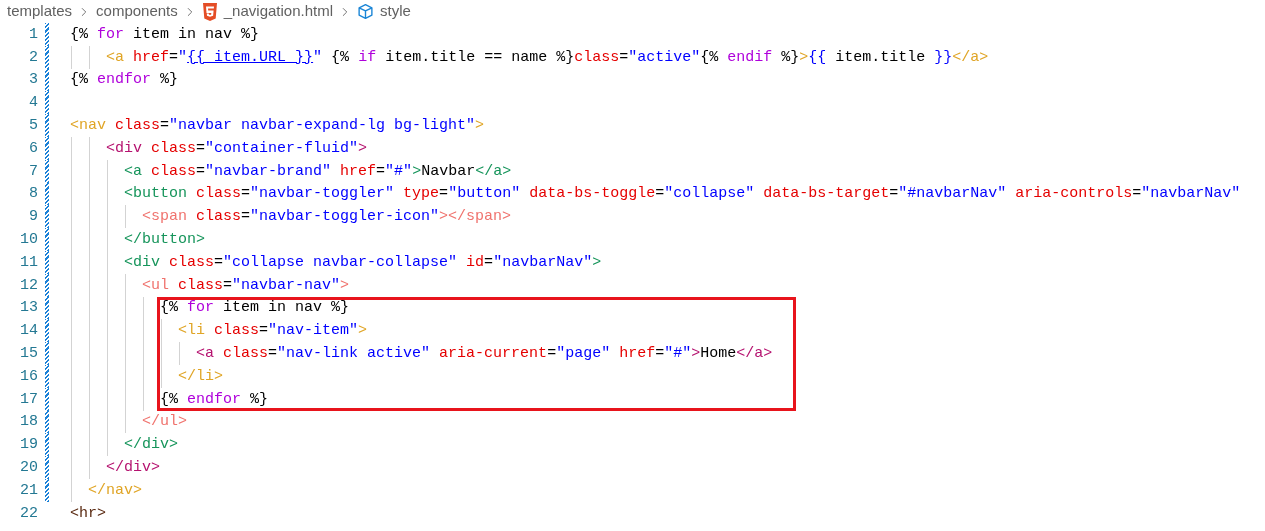 This screenshot has width=1265, height=531. What do you see at coordinates (277, 126) in the screenshot?
I see `code-line: <nav class="navbar navbar-expand-lg bg-light">` at bounding box center [277, 126].